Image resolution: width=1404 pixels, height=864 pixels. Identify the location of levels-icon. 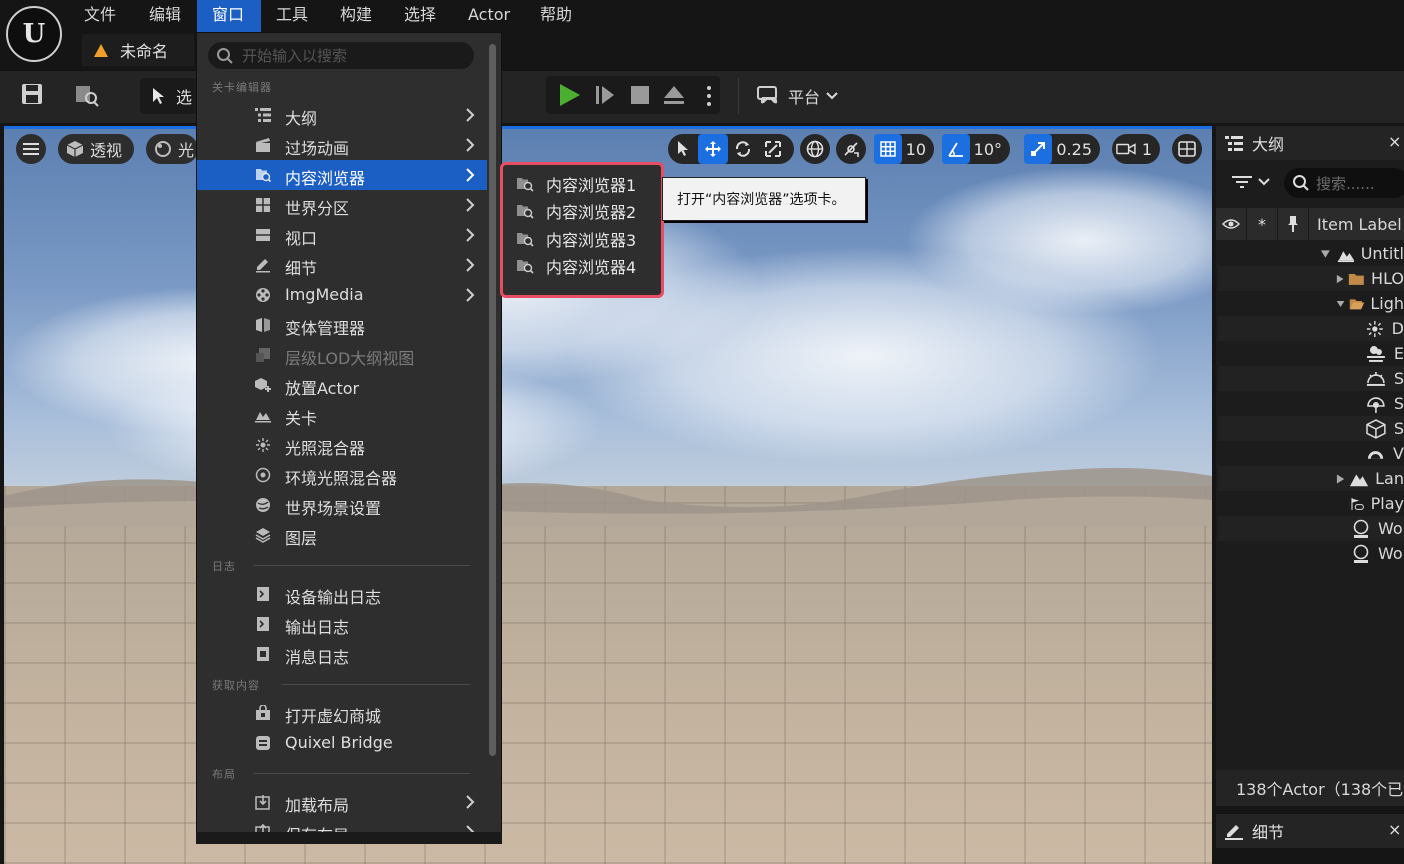
(263, 417).